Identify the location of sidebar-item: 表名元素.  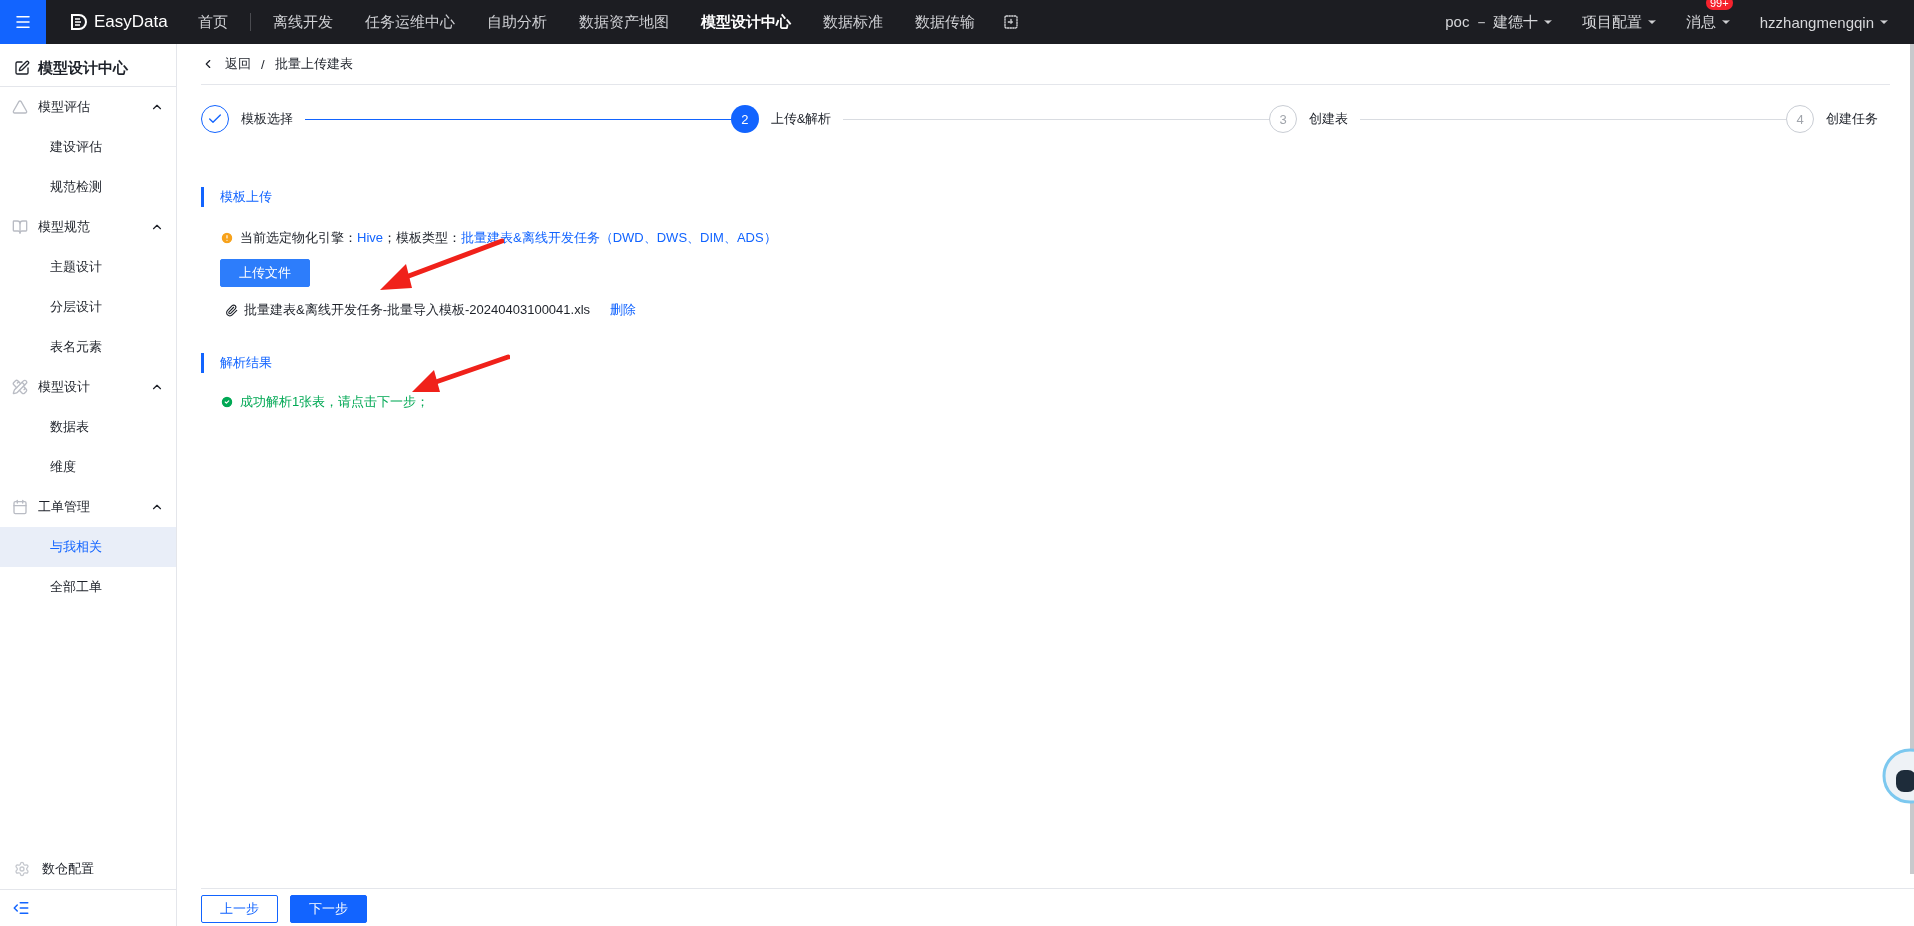
(88, 347).